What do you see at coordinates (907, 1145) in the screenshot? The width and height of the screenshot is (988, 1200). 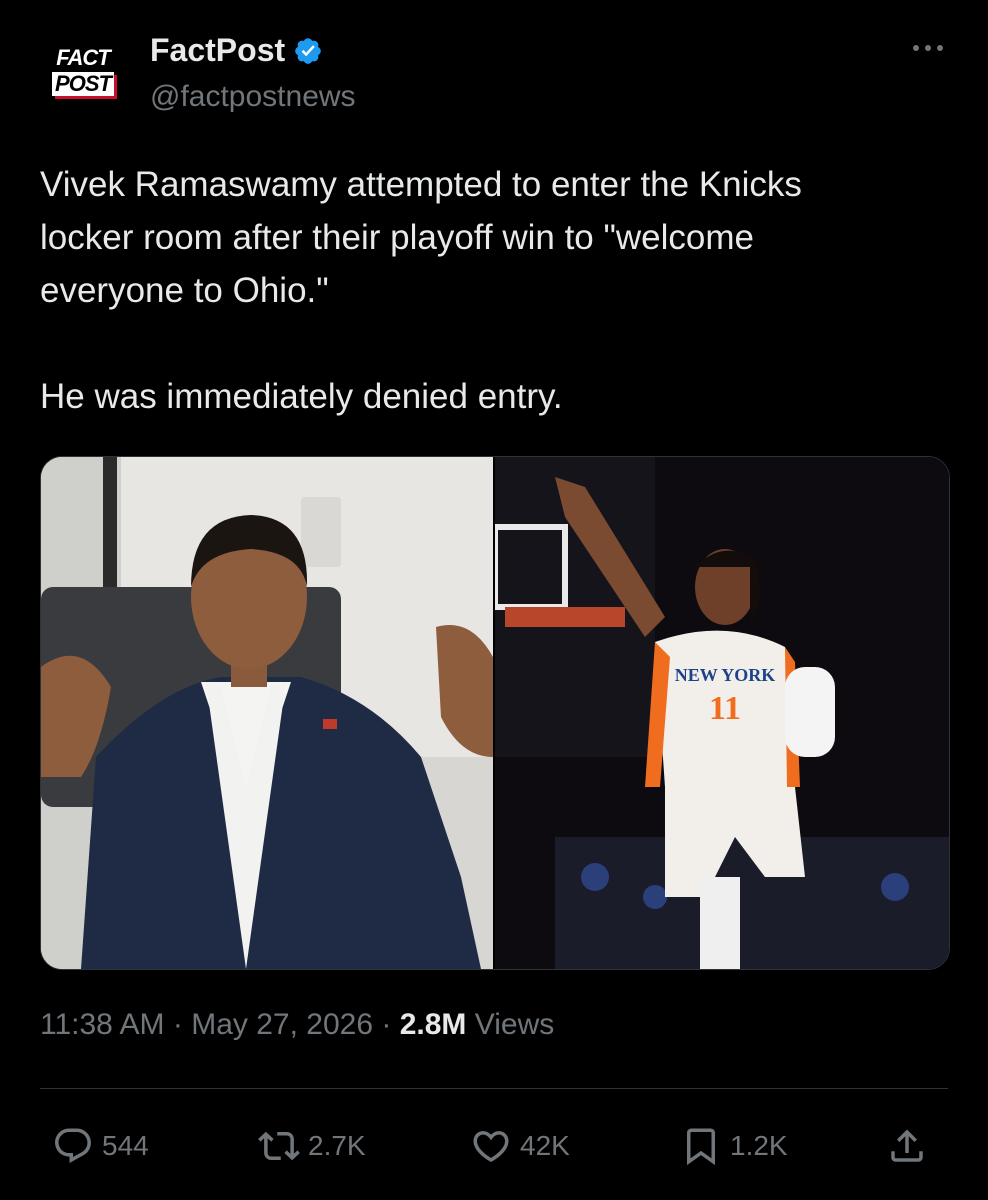 I see `share-icon` at bounding box center [907, 1145].